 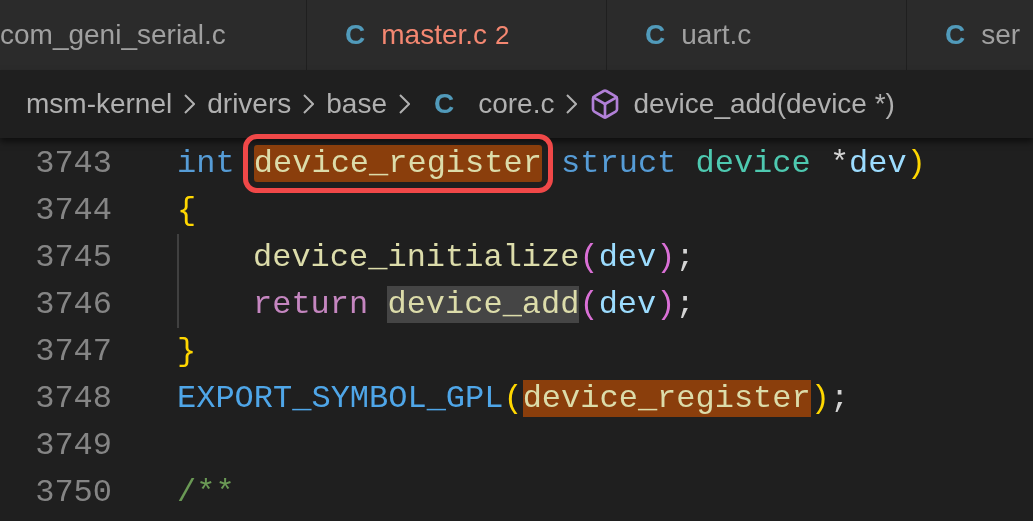 What do you see at coordinates (356, 104) in the screenshot?
I see `breadcrumb-item: base` at bounding box center [356, 104].